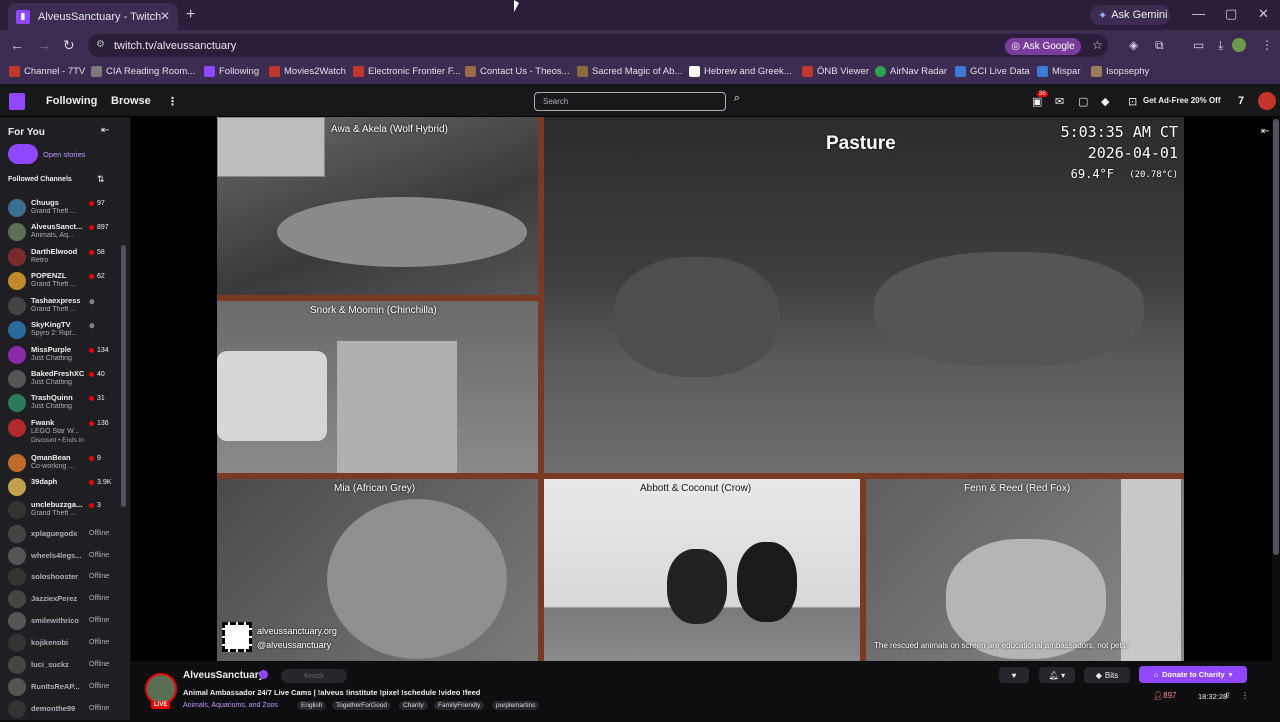 The image size is (1280, 722). Describe the element at coordinates (1133, 45) in the screenshot. I see `shield-extension-icon: ◈` at that location.